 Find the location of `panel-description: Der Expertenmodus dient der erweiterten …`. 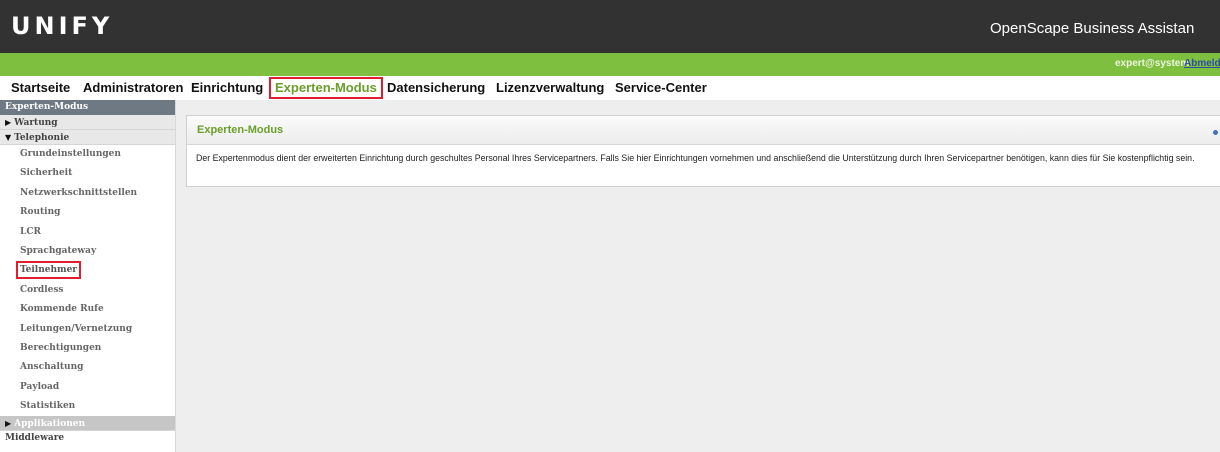

panel-description: Der Expertenmodus dient der erweiterten … is located at coordinates (695, 158).